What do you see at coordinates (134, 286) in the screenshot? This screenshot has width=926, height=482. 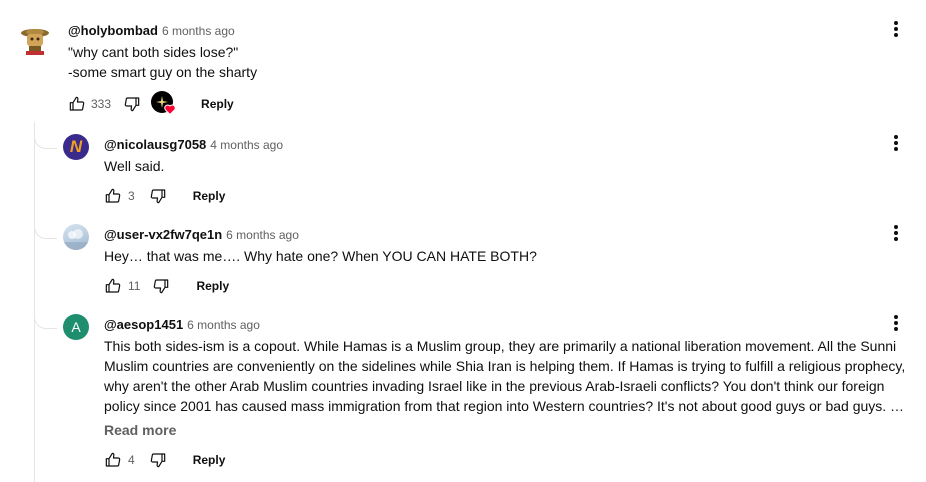 I see `like-count: 11` at bounding box center [134, 286].